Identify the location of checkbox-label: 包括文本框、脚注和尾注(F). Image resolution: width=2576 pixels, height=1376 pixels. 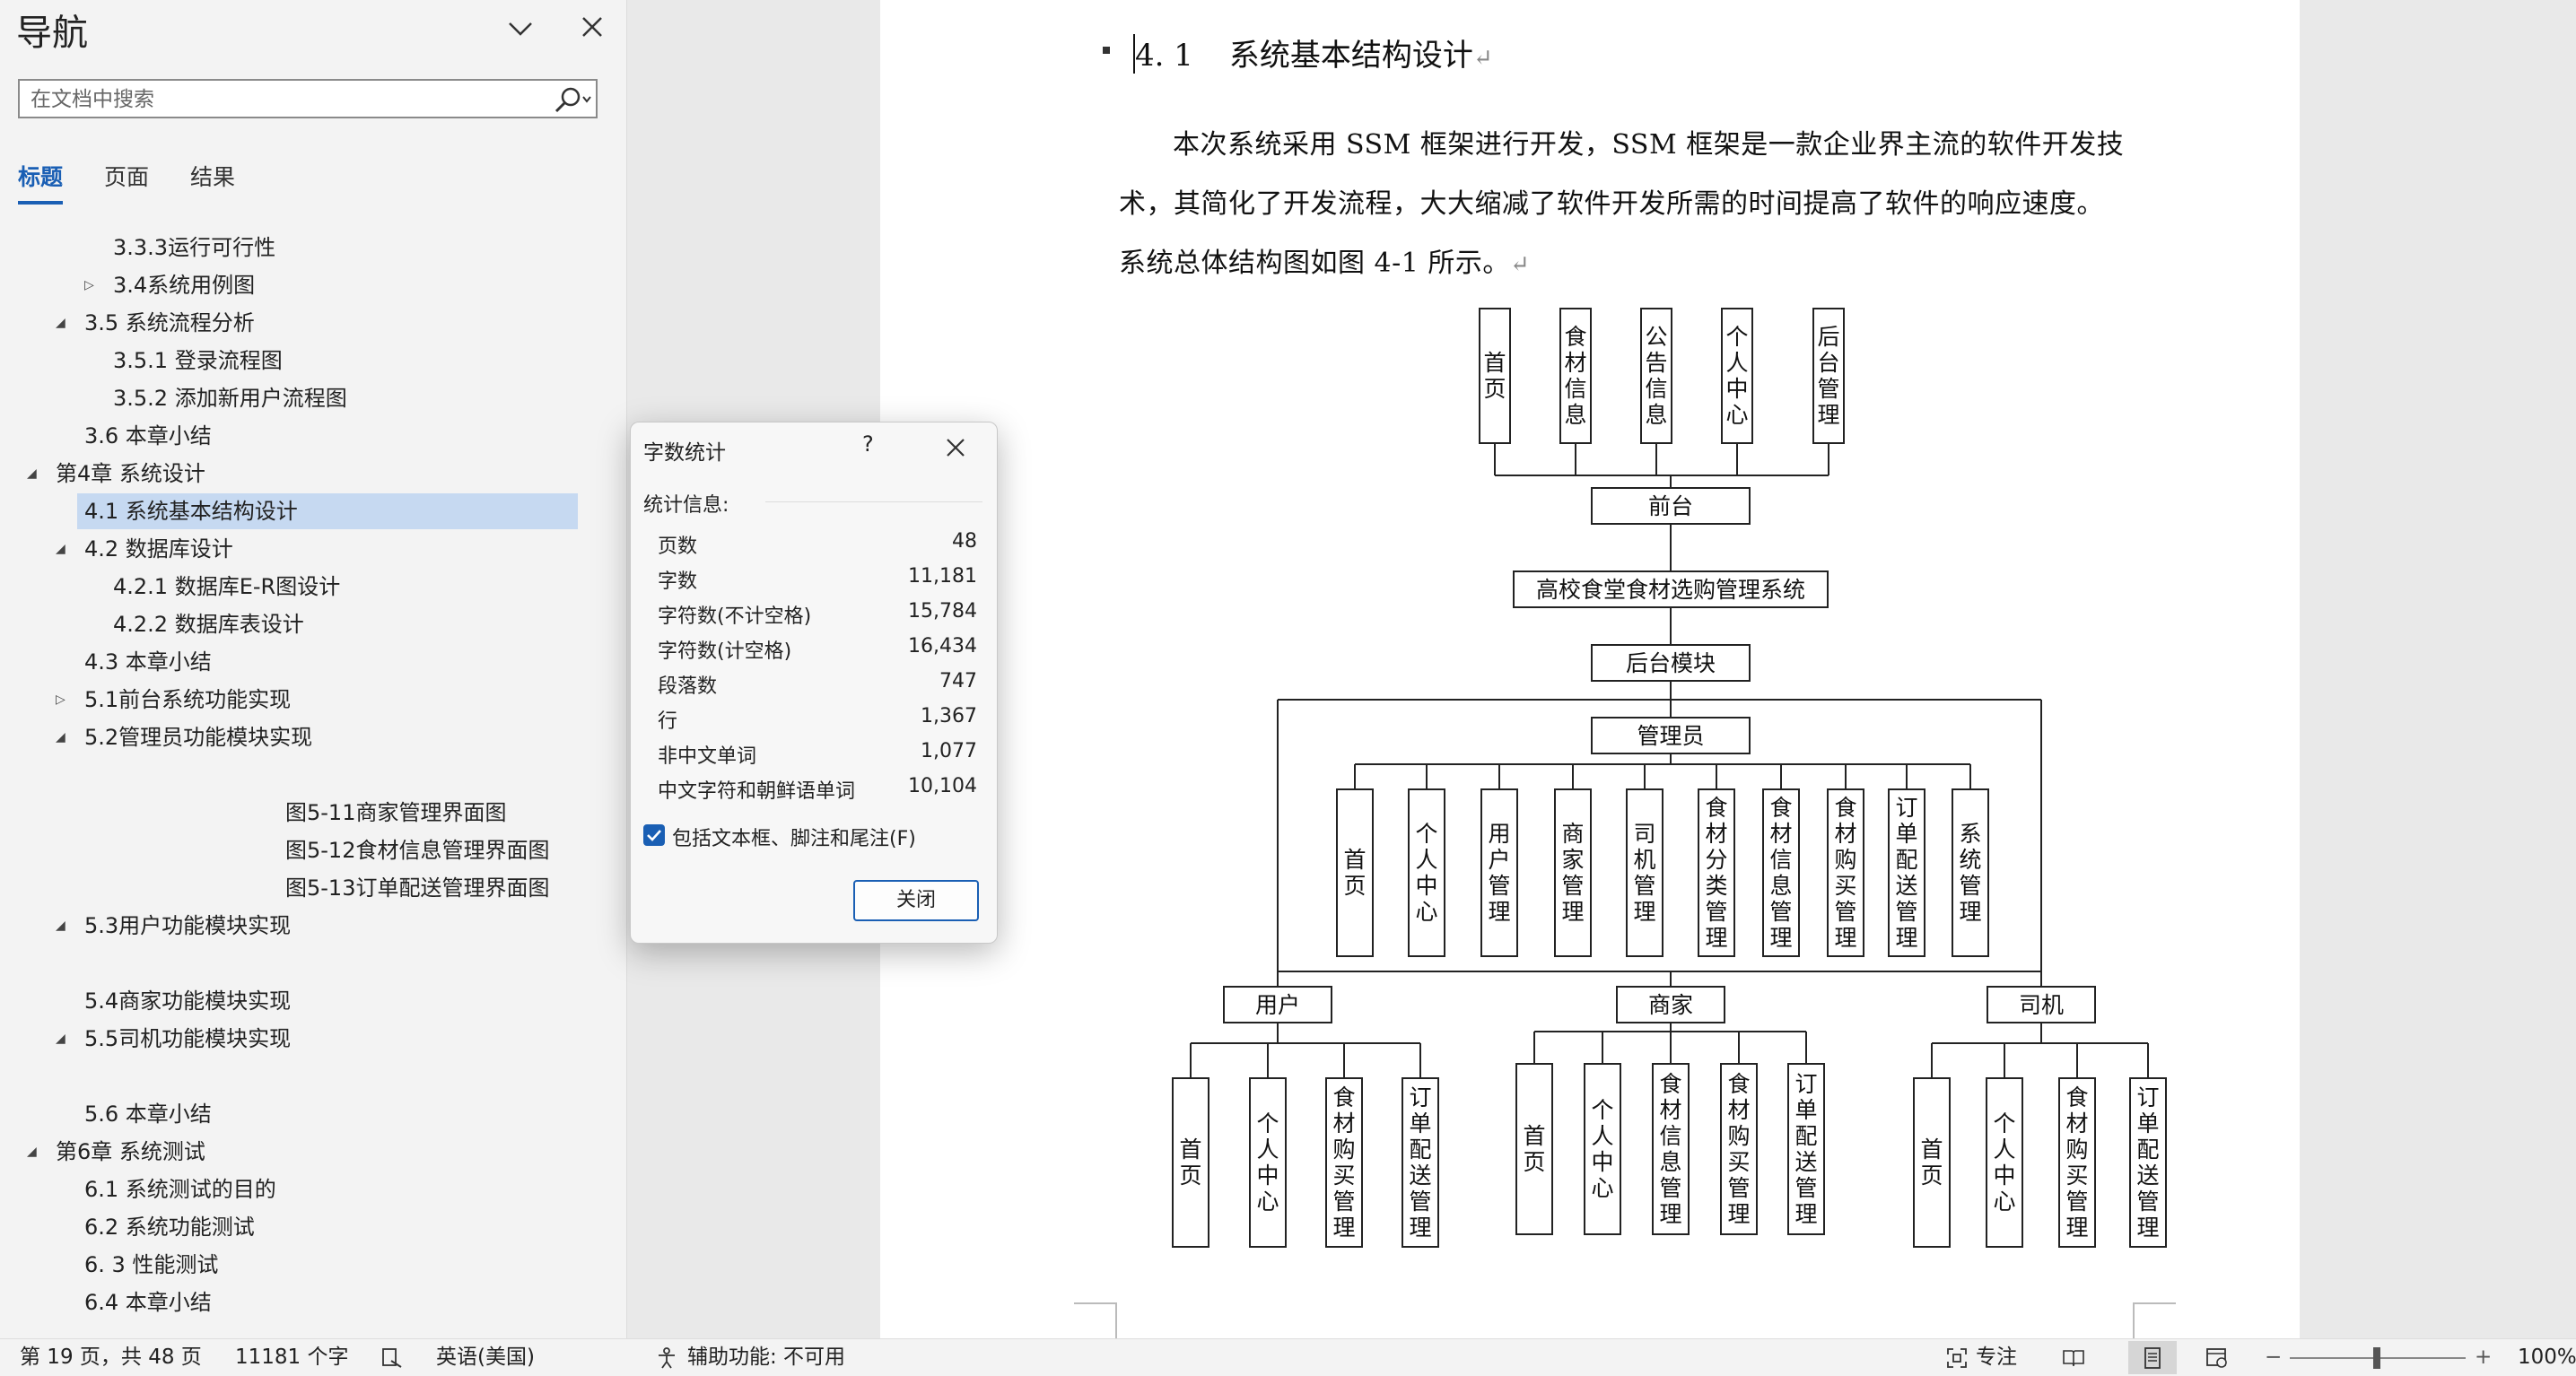
(794, 837).